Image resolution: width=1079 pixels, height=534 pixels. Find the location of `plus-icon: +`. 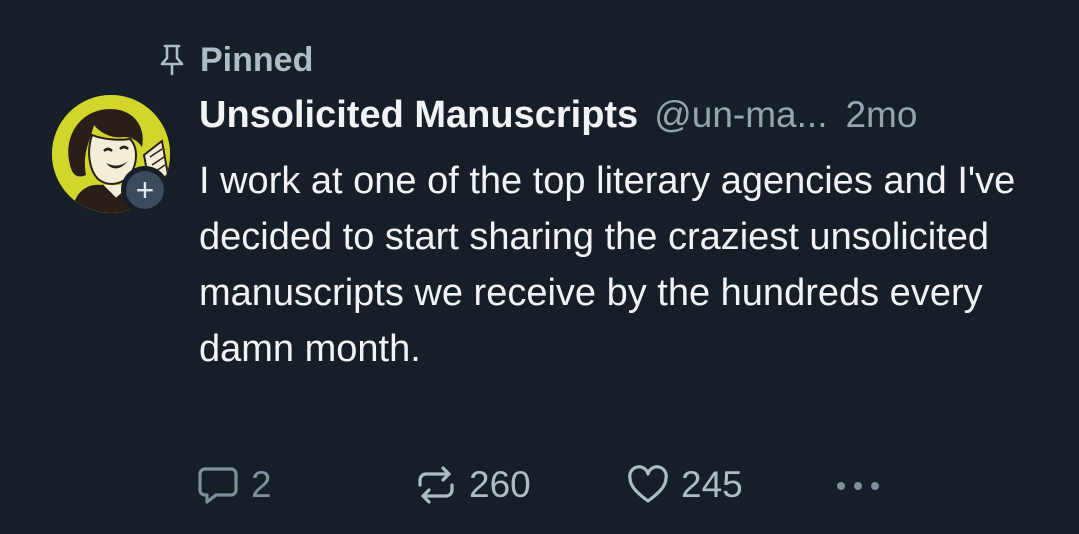

plus-icon: + is located at coordinates (145, 190).